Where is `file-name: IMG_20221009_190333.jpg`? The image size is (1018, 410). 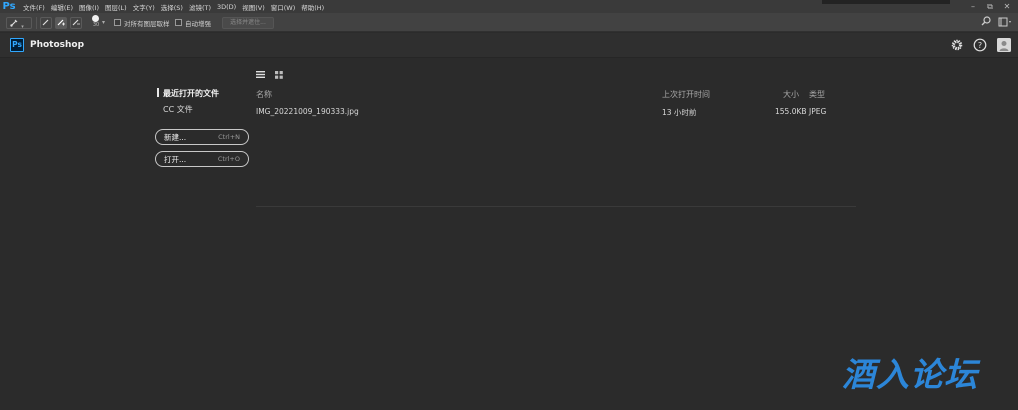
file-name: IMG_20221009_190333.jpg is located at coordinates (307, 111).